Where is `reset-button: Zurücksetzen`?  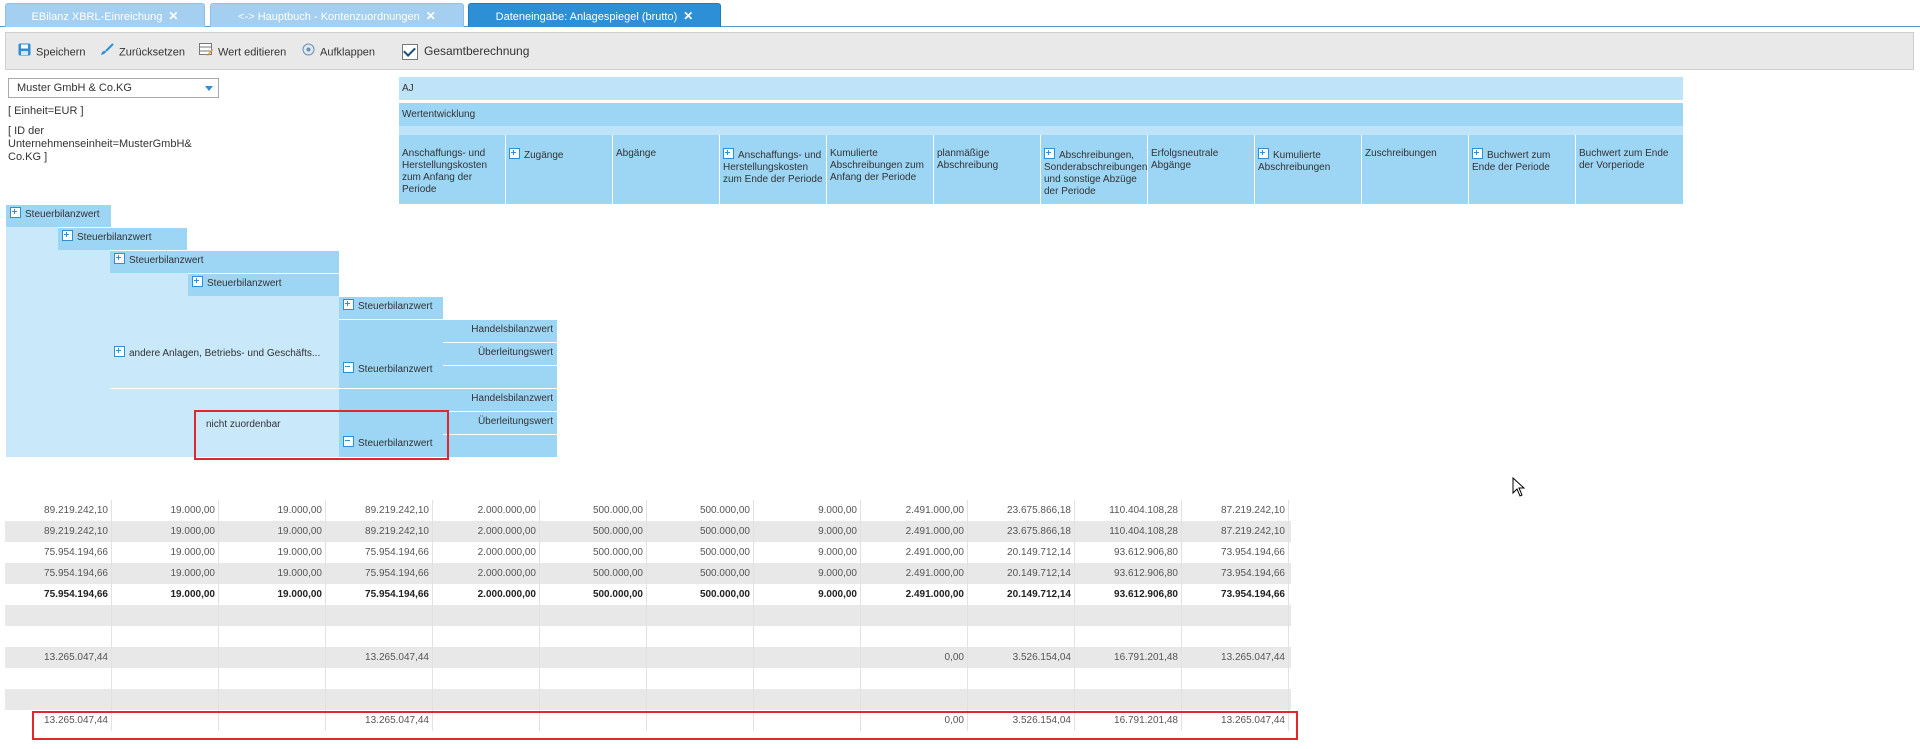
reset-button: Zurücksetzen is located at coordinates (142, 52).